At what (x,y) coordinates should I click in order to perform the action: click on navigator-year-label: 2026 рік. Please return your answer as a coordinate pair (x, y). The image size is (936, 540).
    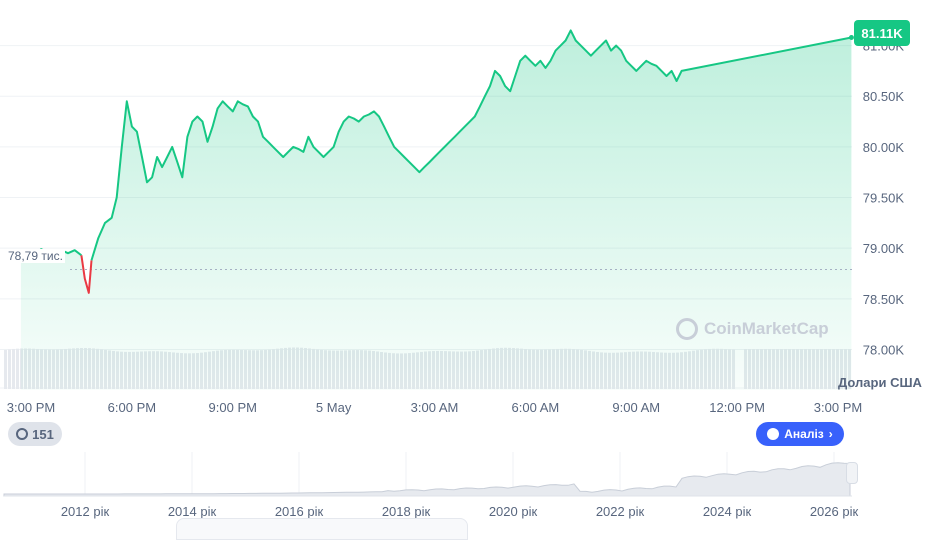
    Looking at the image, I should click on (834, 511).